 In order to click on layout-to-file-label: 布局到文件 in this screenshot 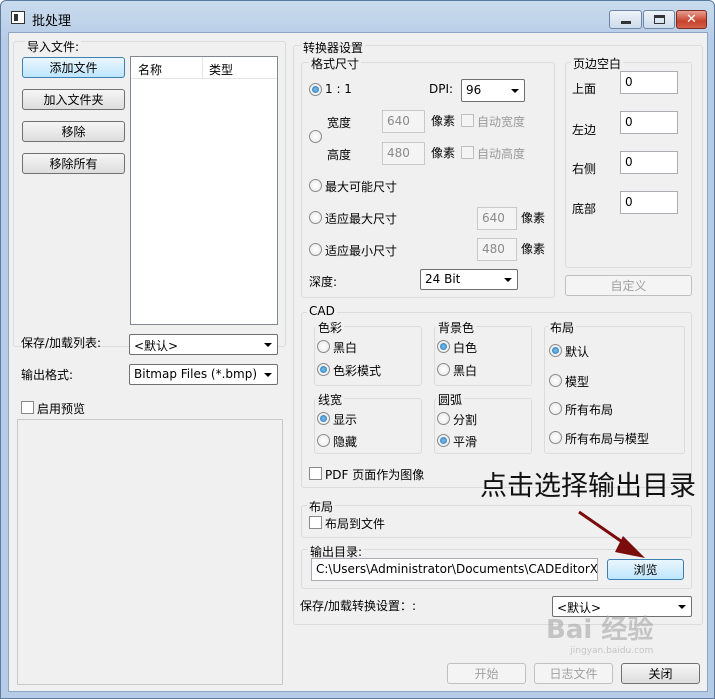, I will do `click(355, 524)`.